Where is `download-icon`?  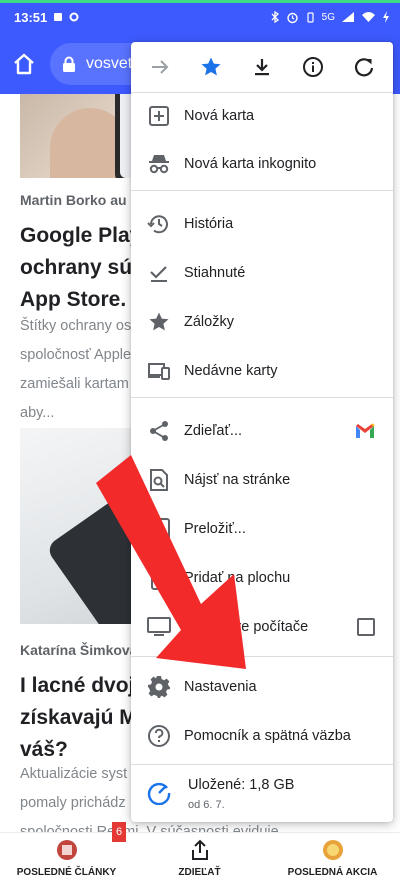 download-icon is located at coordinates (262, 67).